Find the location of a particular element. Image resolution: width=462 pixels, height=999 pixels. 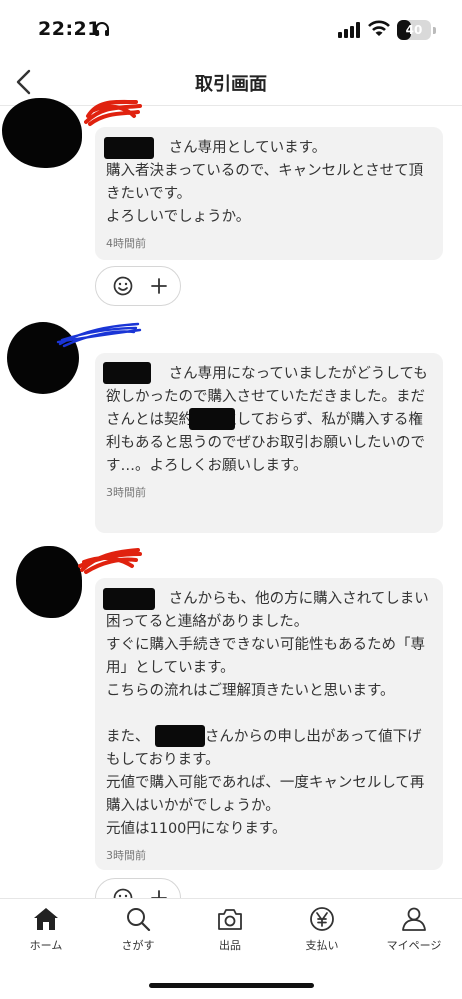

tab-sell: 出品 is located at coordinates (230, 930).